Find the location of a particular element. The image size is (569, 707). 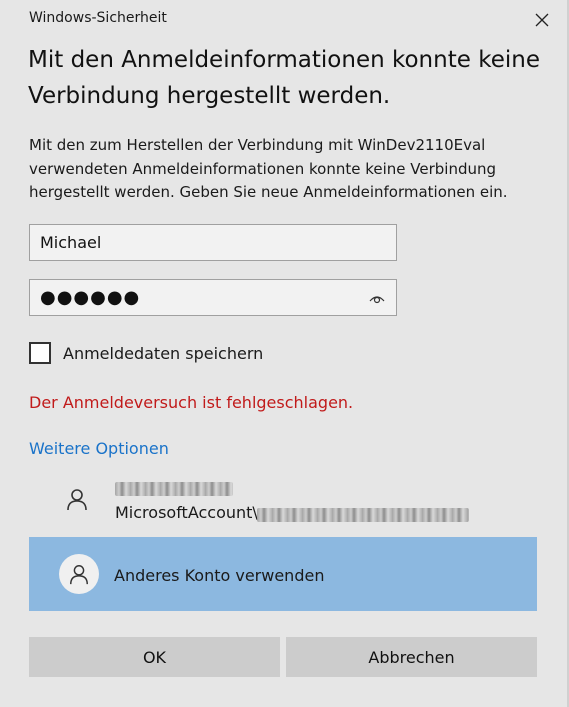

microsoft-account-option: MicrosoftAccount\ is located at coordinates (283, 501).